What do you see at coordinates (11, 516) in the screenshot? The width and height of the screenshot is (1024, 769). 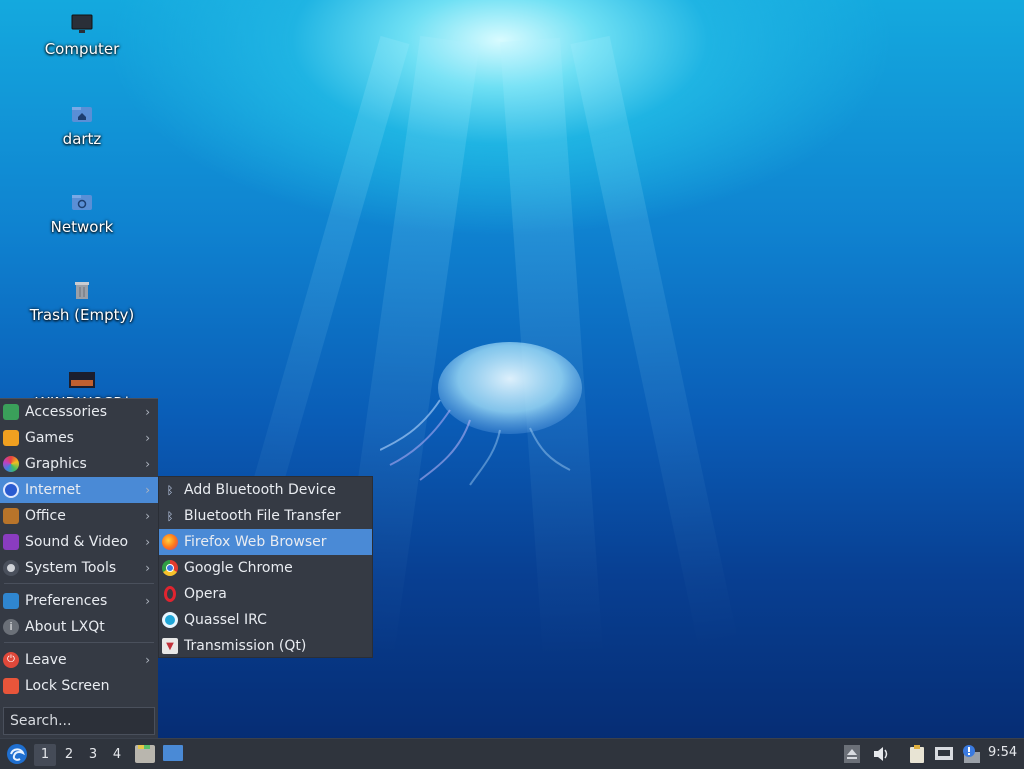 I see `office-icon` at bounding box center [11, 516].